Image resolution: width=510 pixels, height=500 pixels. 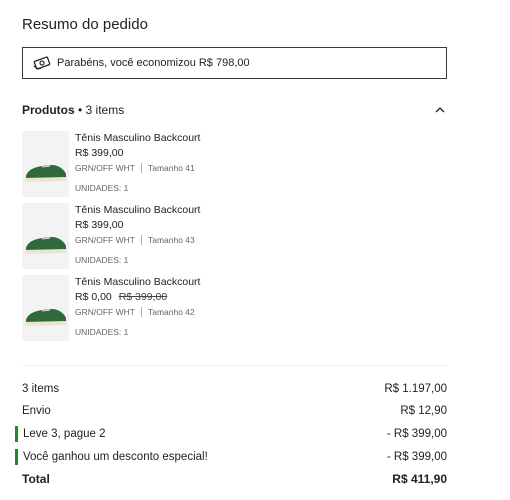 What do you see at coordinates (234, 365) in the screenshot?
I see `summary-divider` at bounding box center [234, 365].